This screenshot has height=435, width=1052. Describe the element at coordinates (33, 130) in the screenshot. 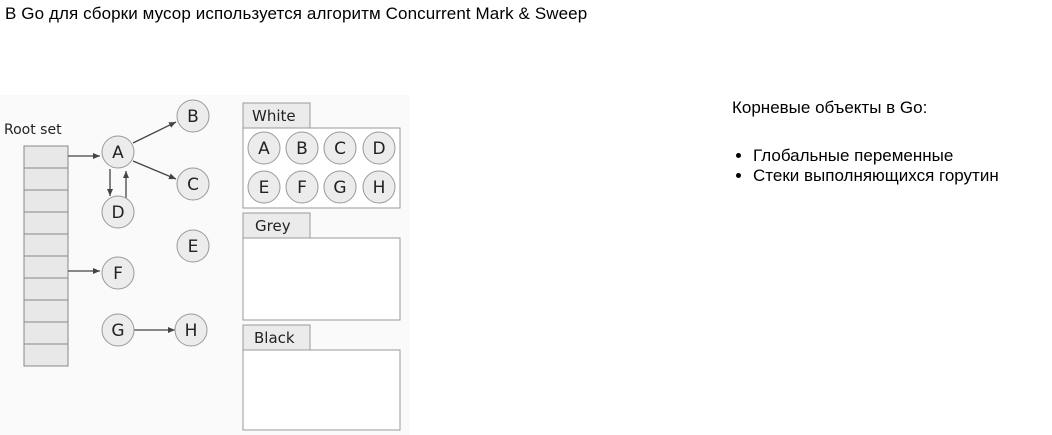

I see `root-set-label: Root set` at that location.